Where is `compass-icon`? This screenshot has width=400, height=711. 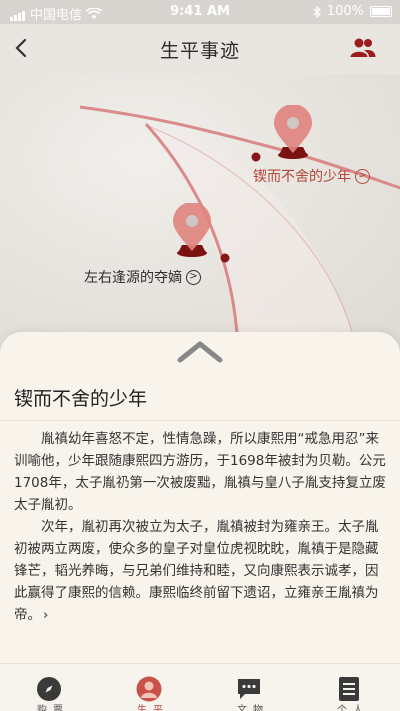
compass-icon is located at coordinates (49, 689).